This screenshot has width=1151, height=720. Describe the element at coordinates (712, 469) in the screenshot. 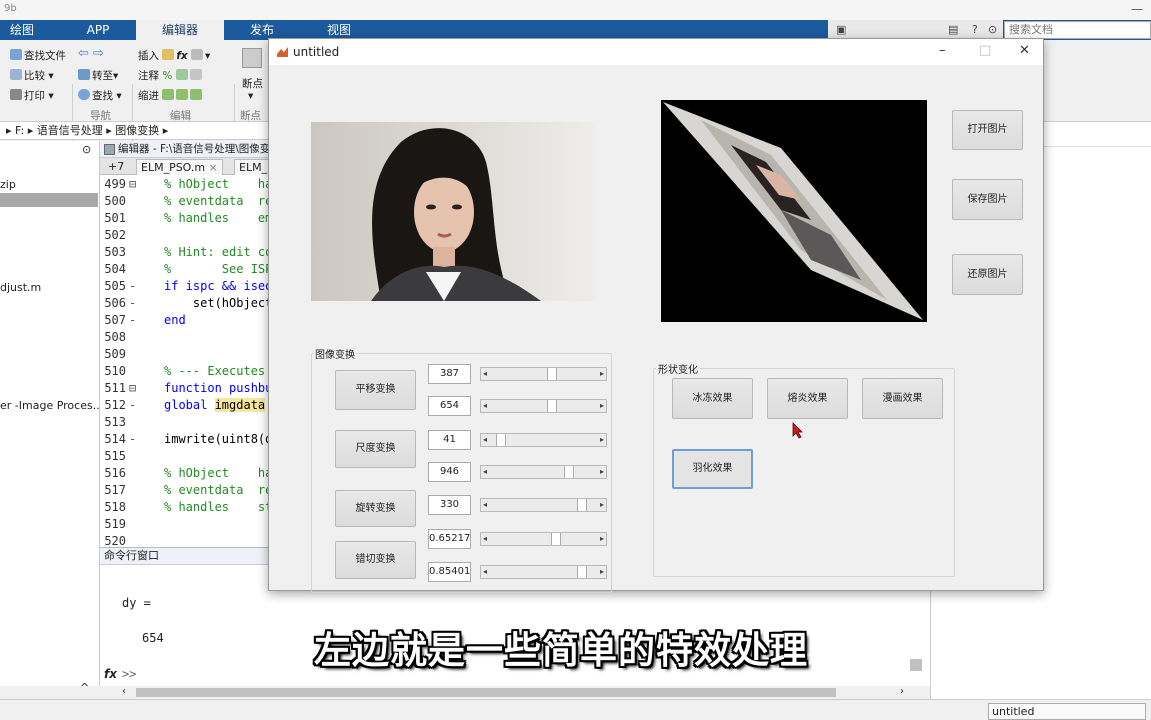

I see `feather-effect-button: 羽化效果` at that location.